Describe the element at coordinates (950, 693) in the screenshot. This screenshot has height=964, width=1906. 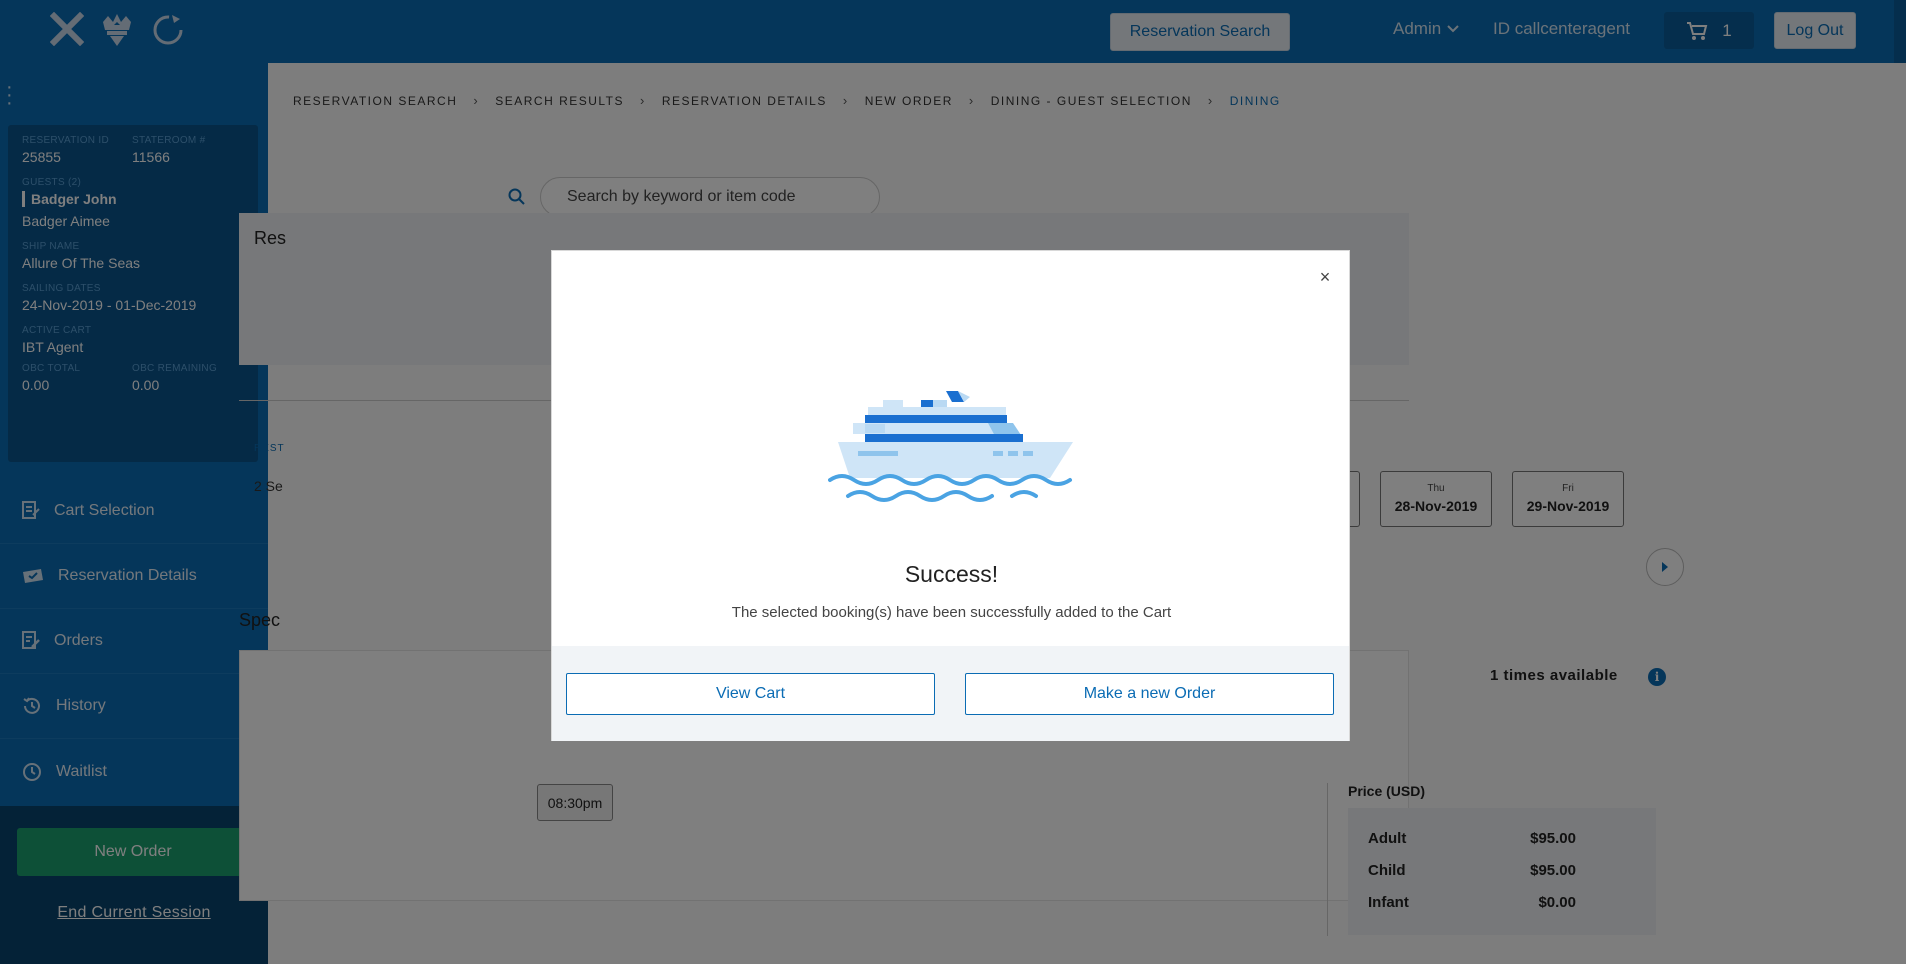
I see `modal-footer: View Cart Make a new Order` at that location.